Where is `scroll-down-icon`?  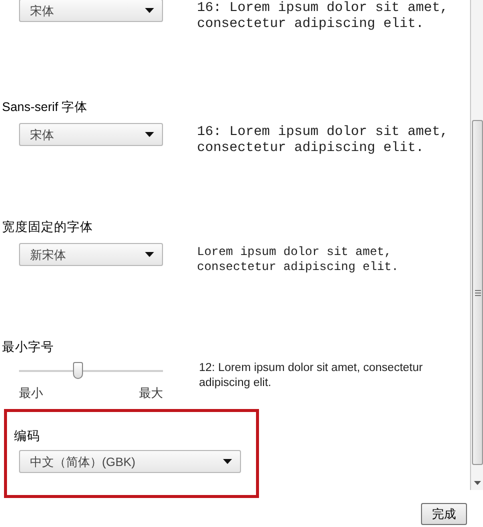
scroll-down-icon is located at coordinates (477, 483).